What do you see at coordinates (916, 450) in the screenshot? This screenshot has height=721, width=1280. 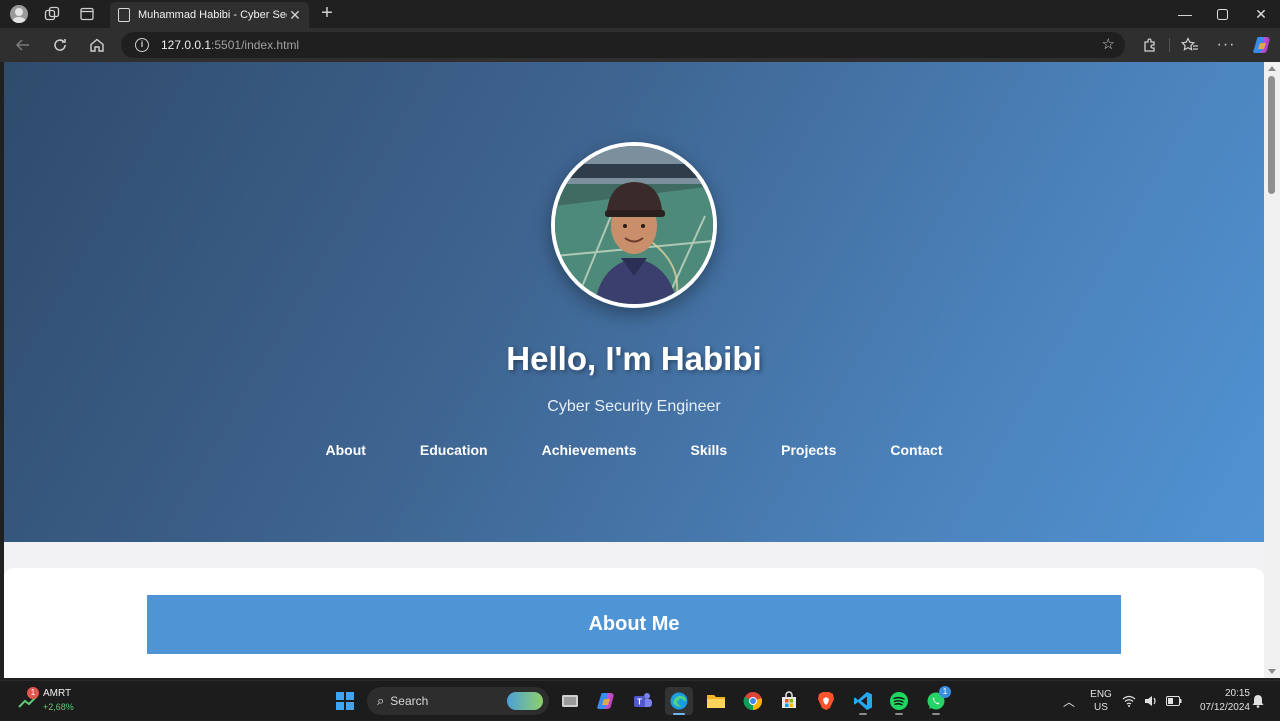 I see `nav-link-contact: Contact` at bounding box center [916, 450].